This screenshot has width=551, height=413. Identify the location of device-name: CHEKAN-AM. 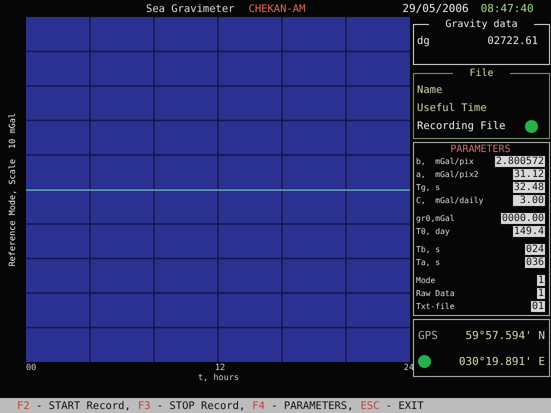
(277, 8).